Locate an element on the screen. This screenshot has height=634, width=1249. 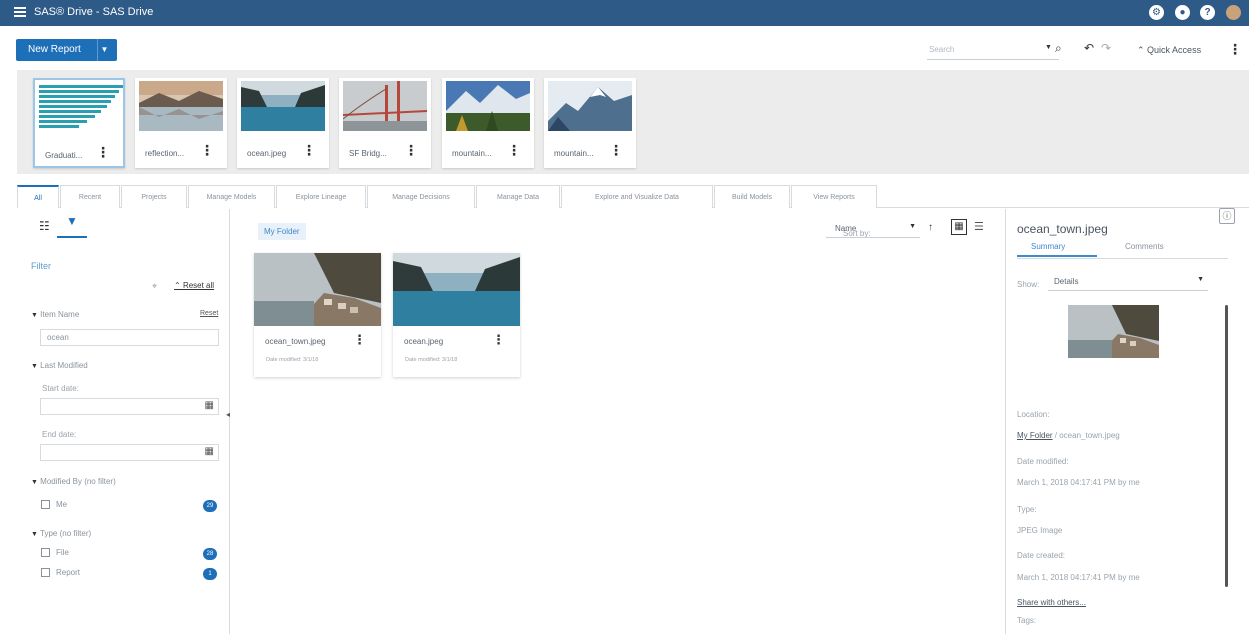
reset-all-link: ⌃ Reset all is located at coordinates (194, 285).